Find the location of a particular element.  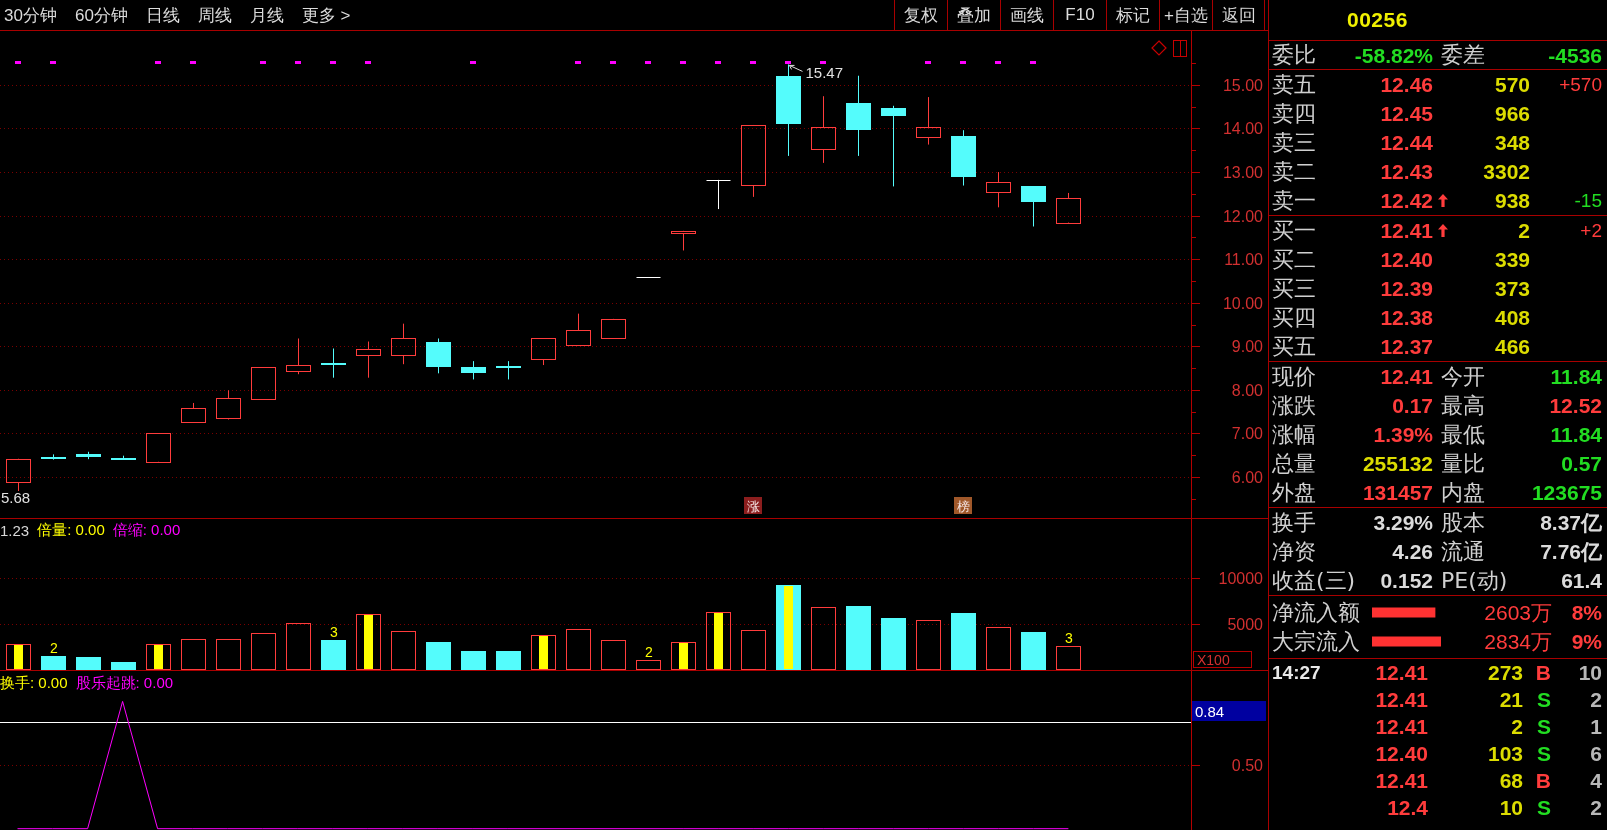

order-change: +570 is located at coordinates (1580, 84).